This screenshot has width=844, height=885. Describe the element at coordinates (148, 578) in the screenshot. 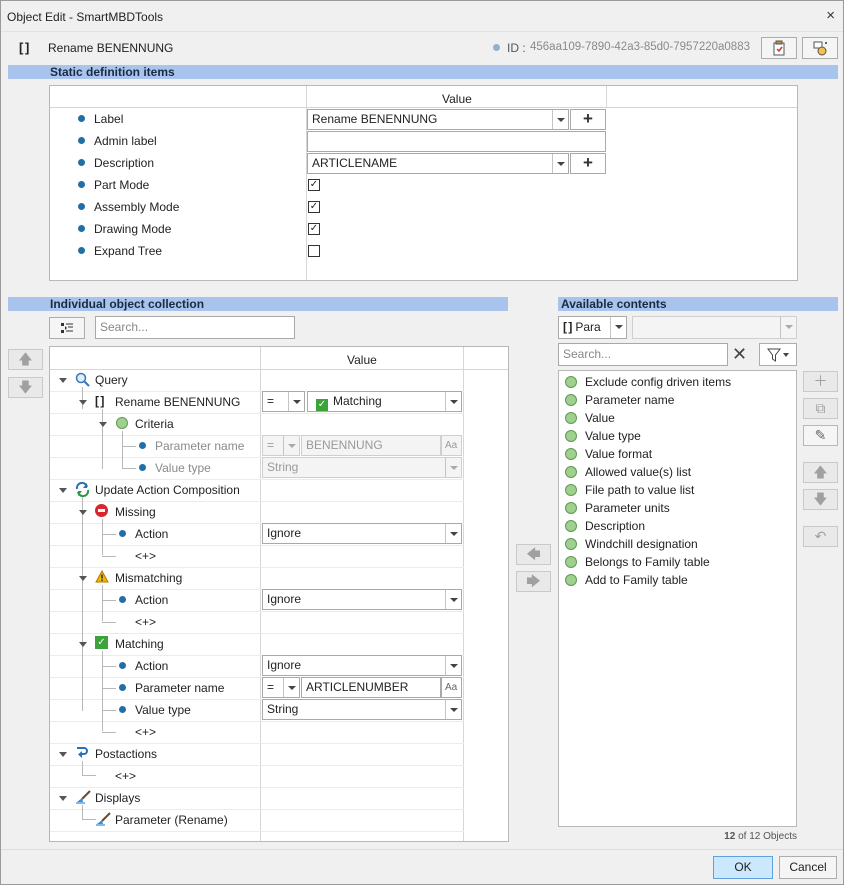

I see `tree-mismatching: Mismatching` at that location.